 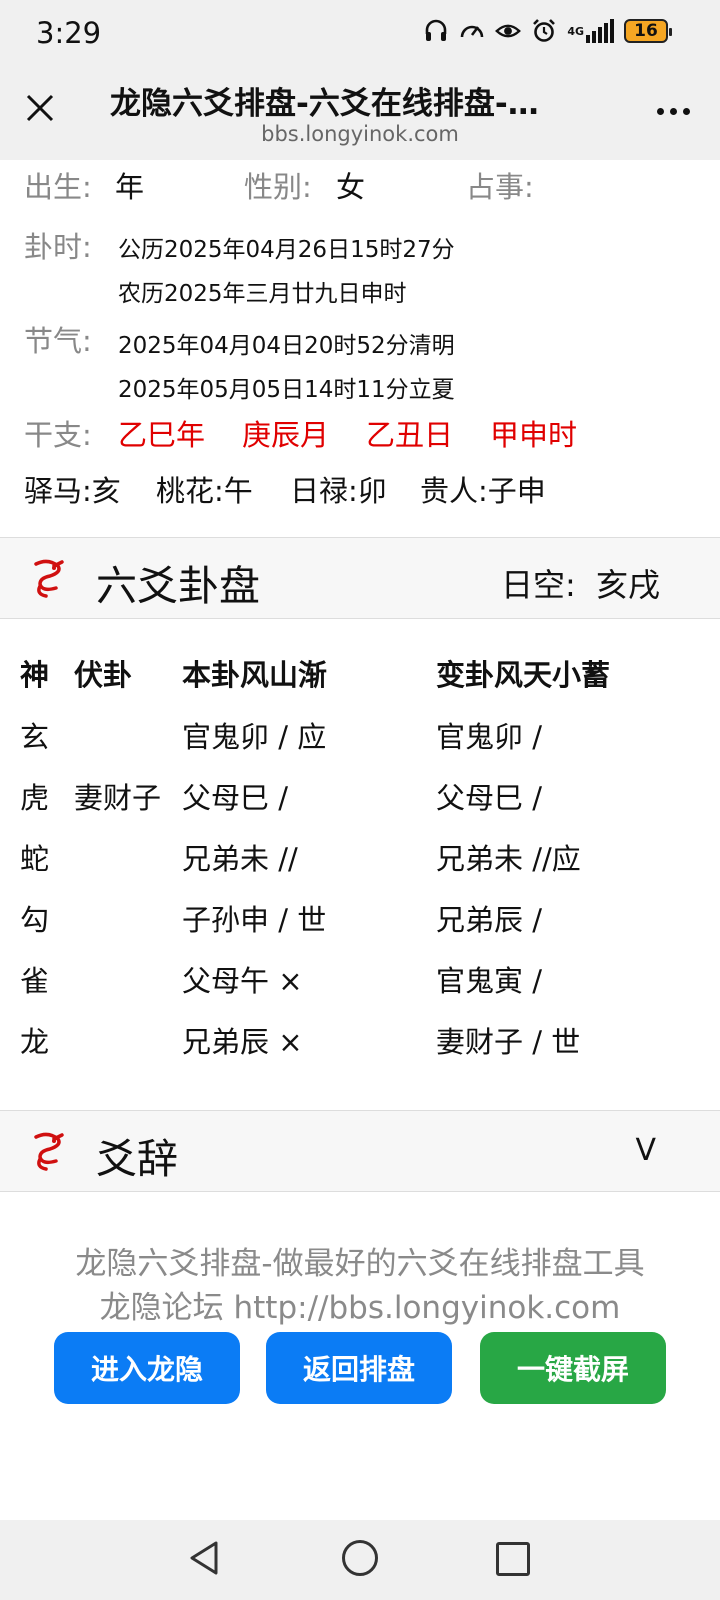 I want to click on headphones-icon, so click(x=436, y=31).